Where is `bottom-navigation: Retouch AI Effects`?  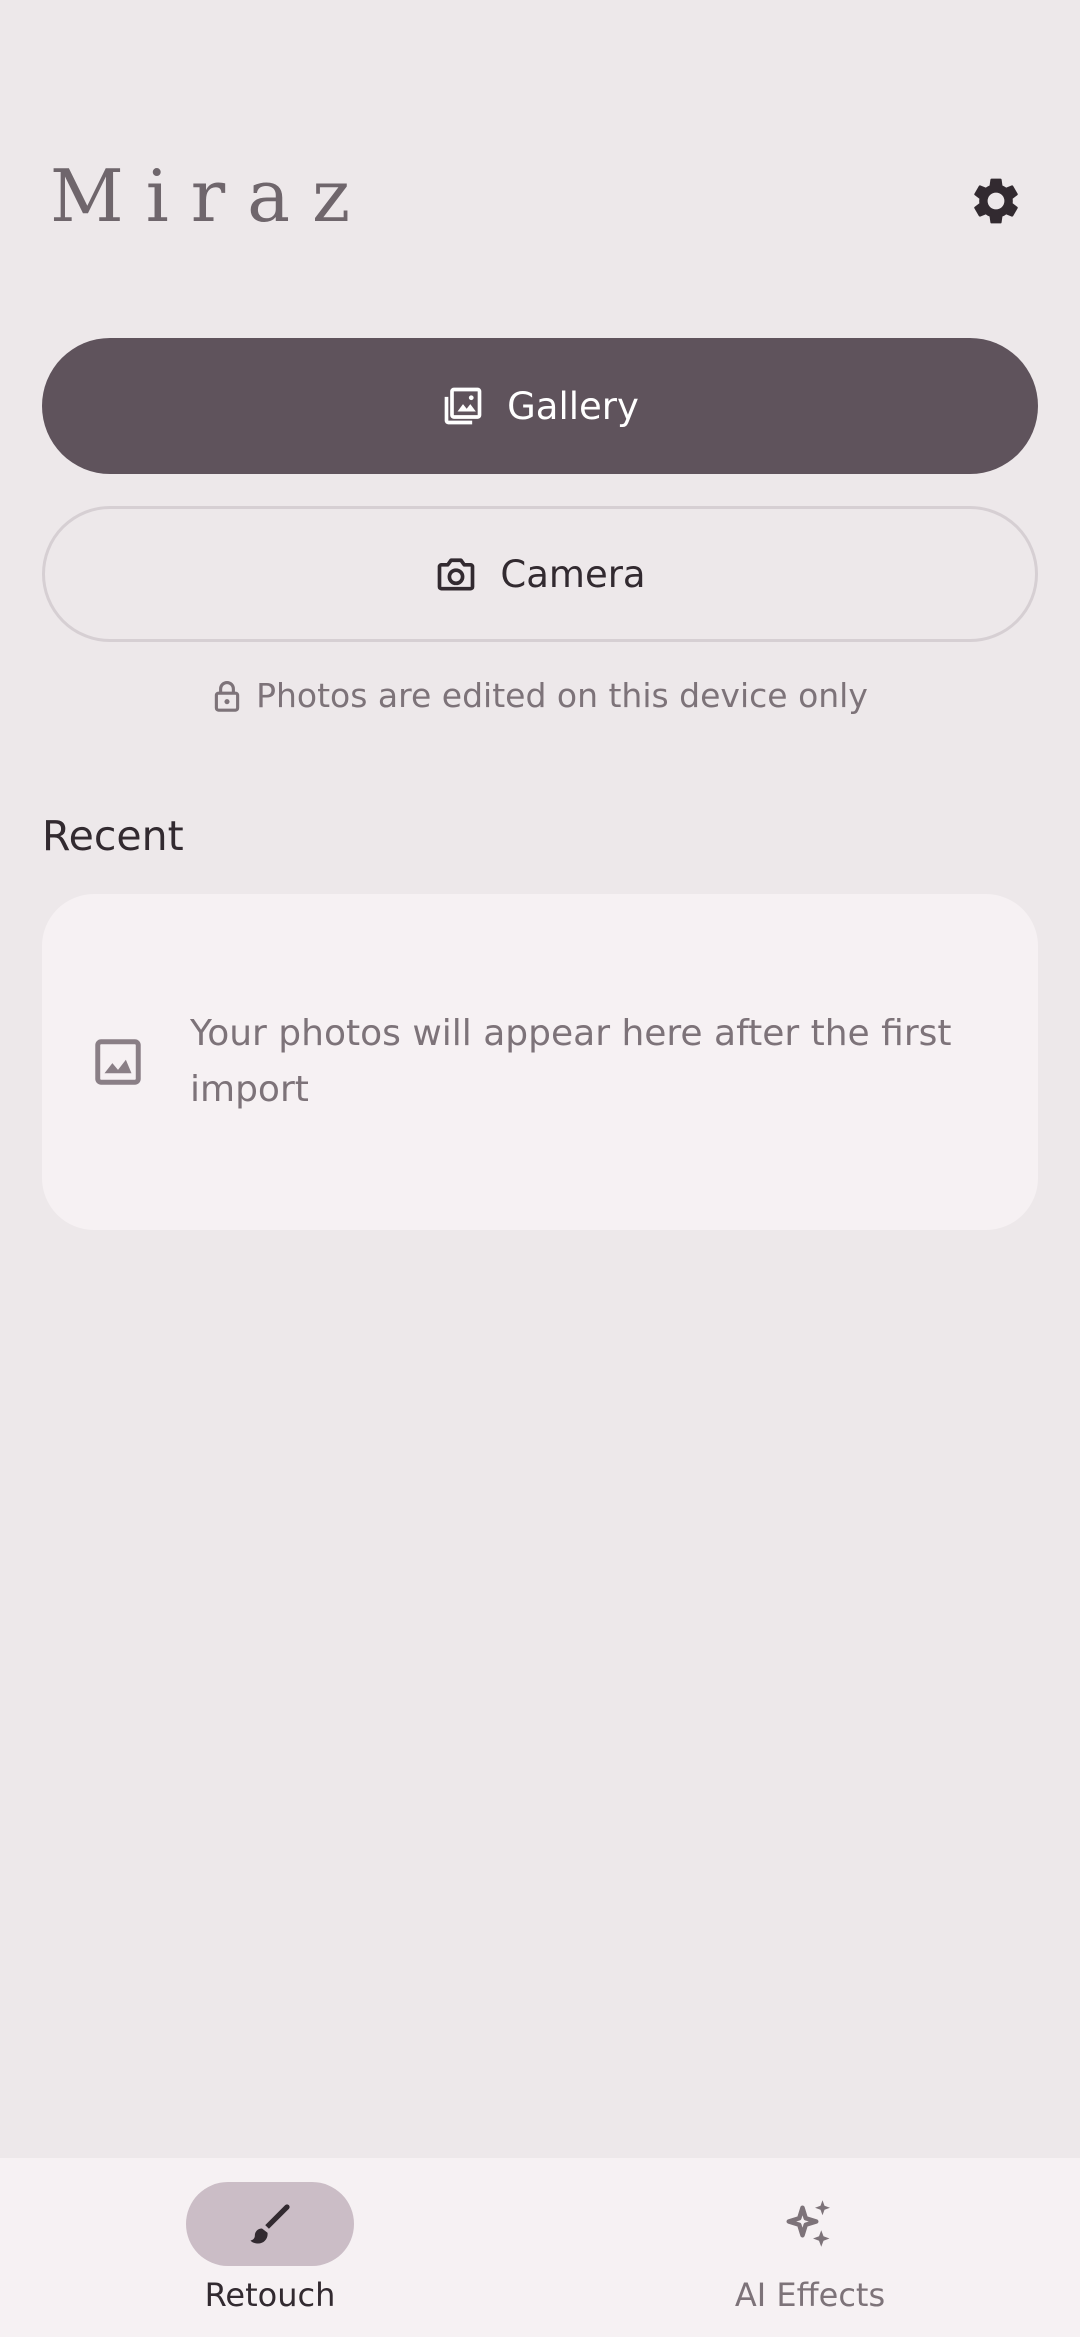 bottom-navigation: Retouch AI Effects is located at coordinates (540, 2247).